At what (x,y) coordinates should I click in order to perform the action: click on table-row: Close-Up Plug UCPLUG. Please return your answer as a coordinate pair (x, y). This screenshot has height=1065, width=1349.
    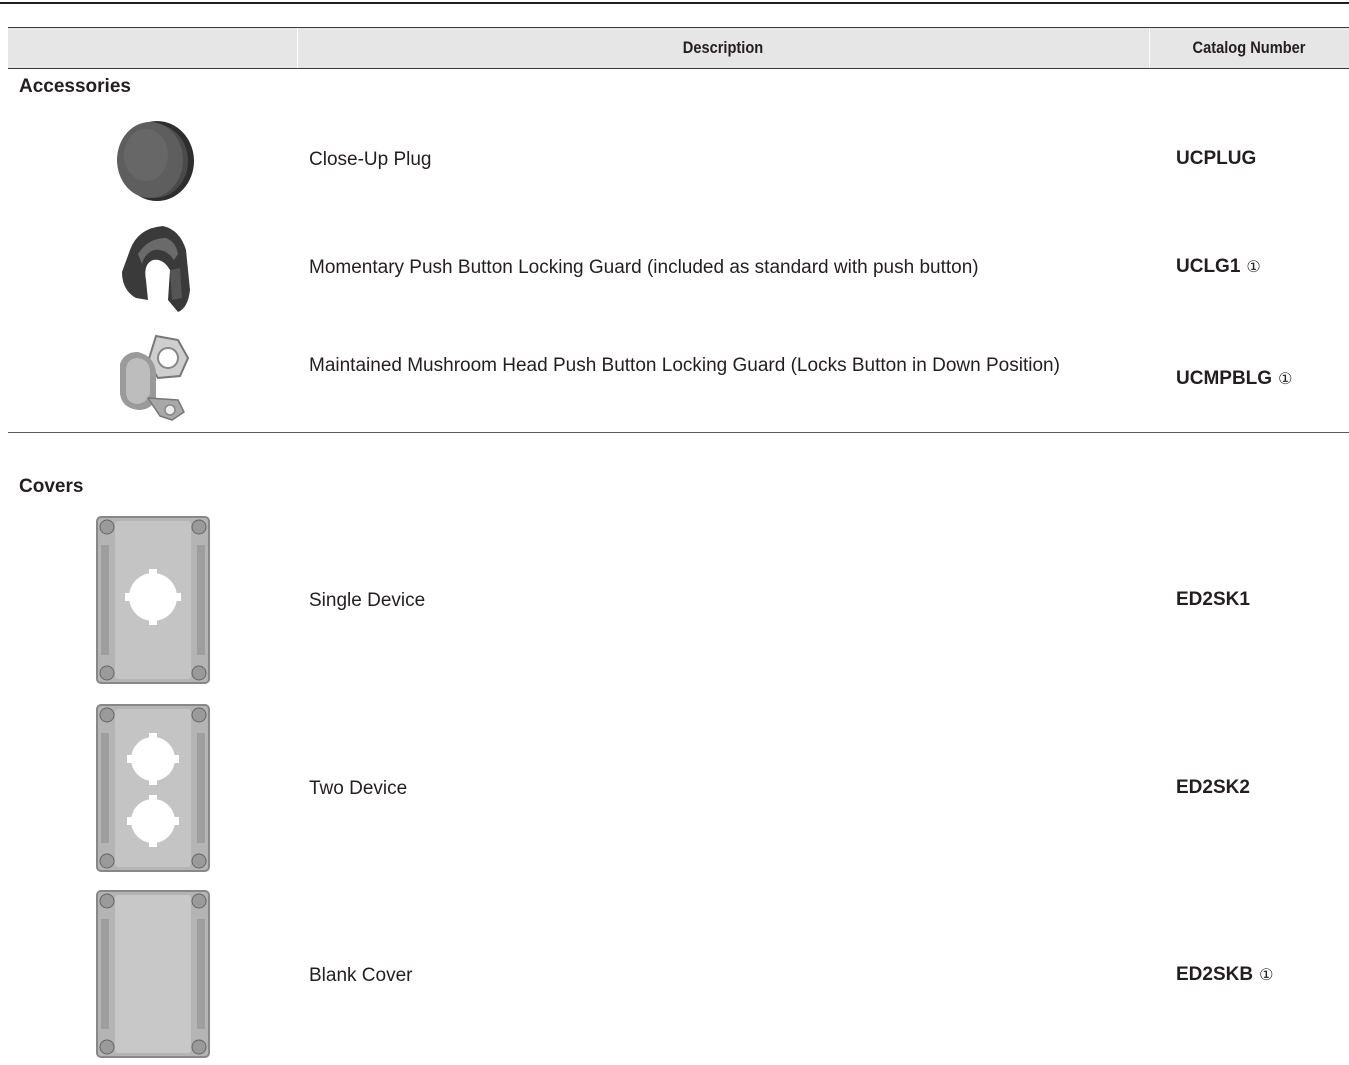
    Looking at the image, I should click on (678, 160).